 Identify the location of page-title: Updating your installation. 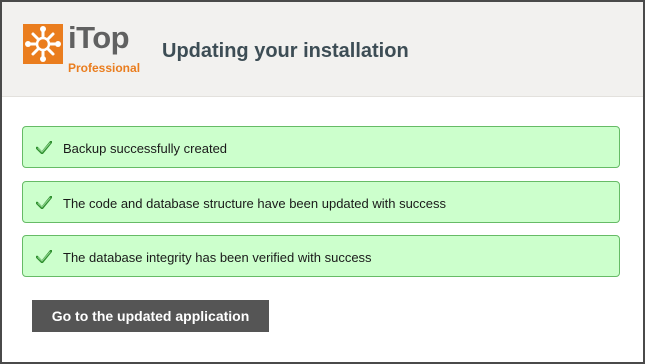
(285, 51).